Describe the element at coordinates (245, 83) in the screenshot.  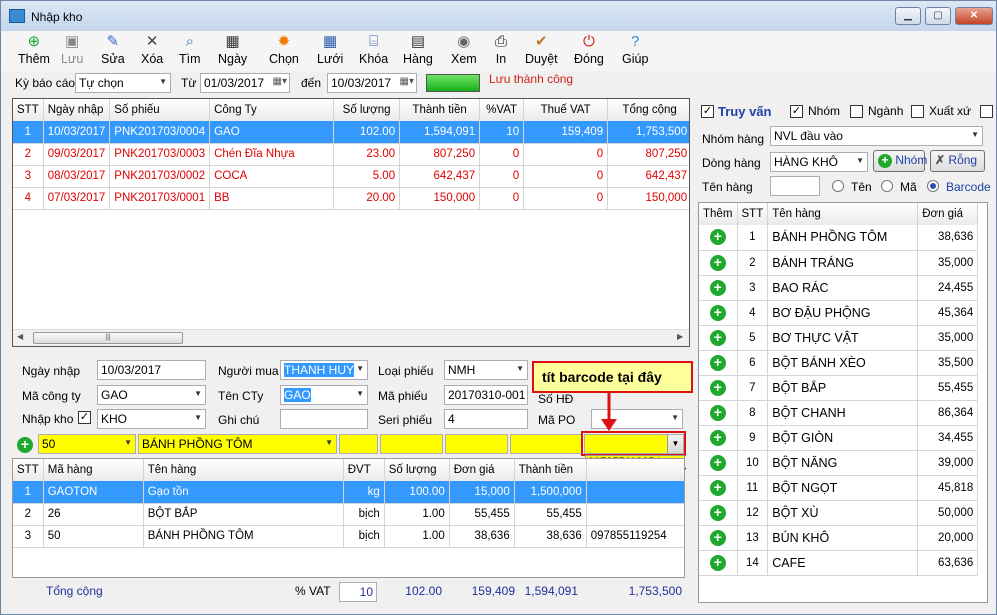
I see `from-date-picker: 01/03/2017` at that location.